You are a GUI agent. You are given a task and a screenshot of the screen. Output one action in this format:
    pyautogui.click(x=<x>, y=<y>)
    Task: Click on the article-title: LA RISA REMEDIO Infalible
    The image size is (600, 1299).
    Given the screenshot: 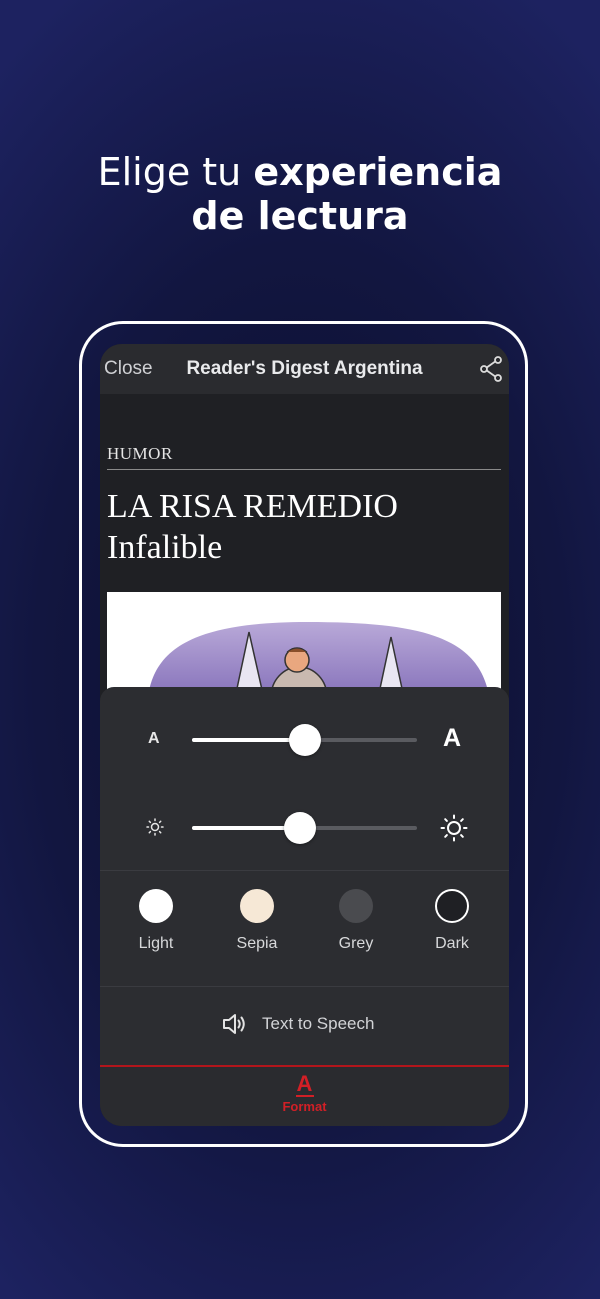 What is the action you would take?
    pyautogui.click(x=252, y=527)
    